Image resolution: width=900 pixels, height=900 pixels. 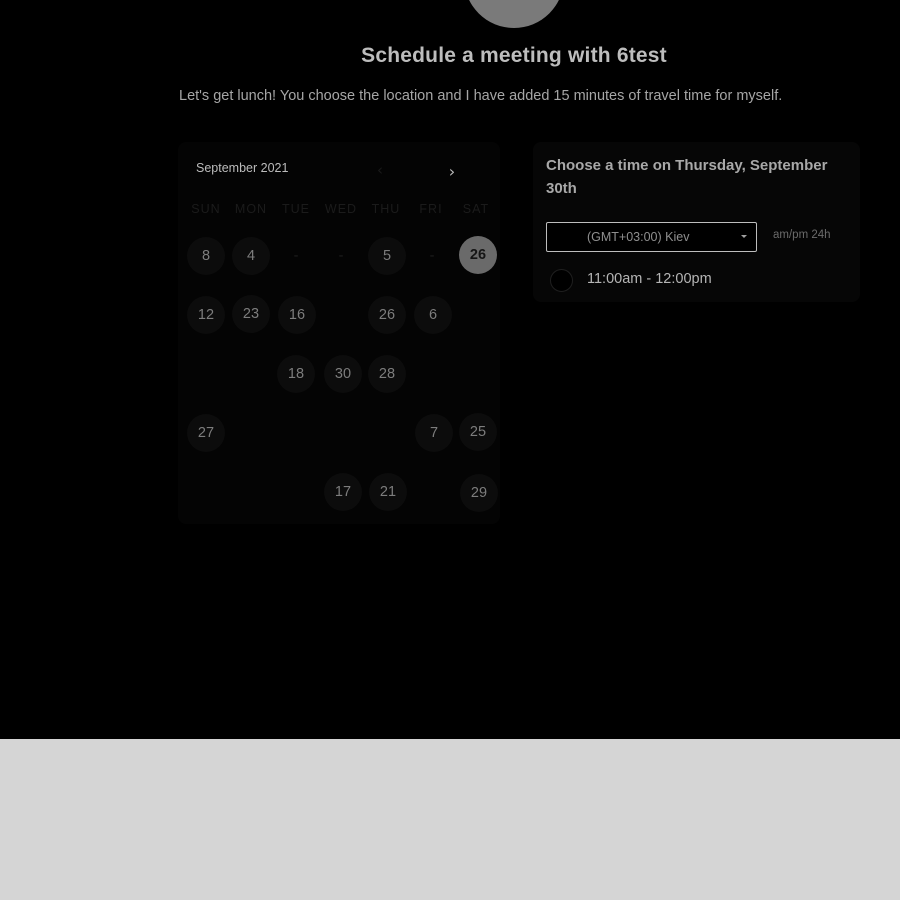 I want to click on weekday-label: THU, so click(x=386, y=209).